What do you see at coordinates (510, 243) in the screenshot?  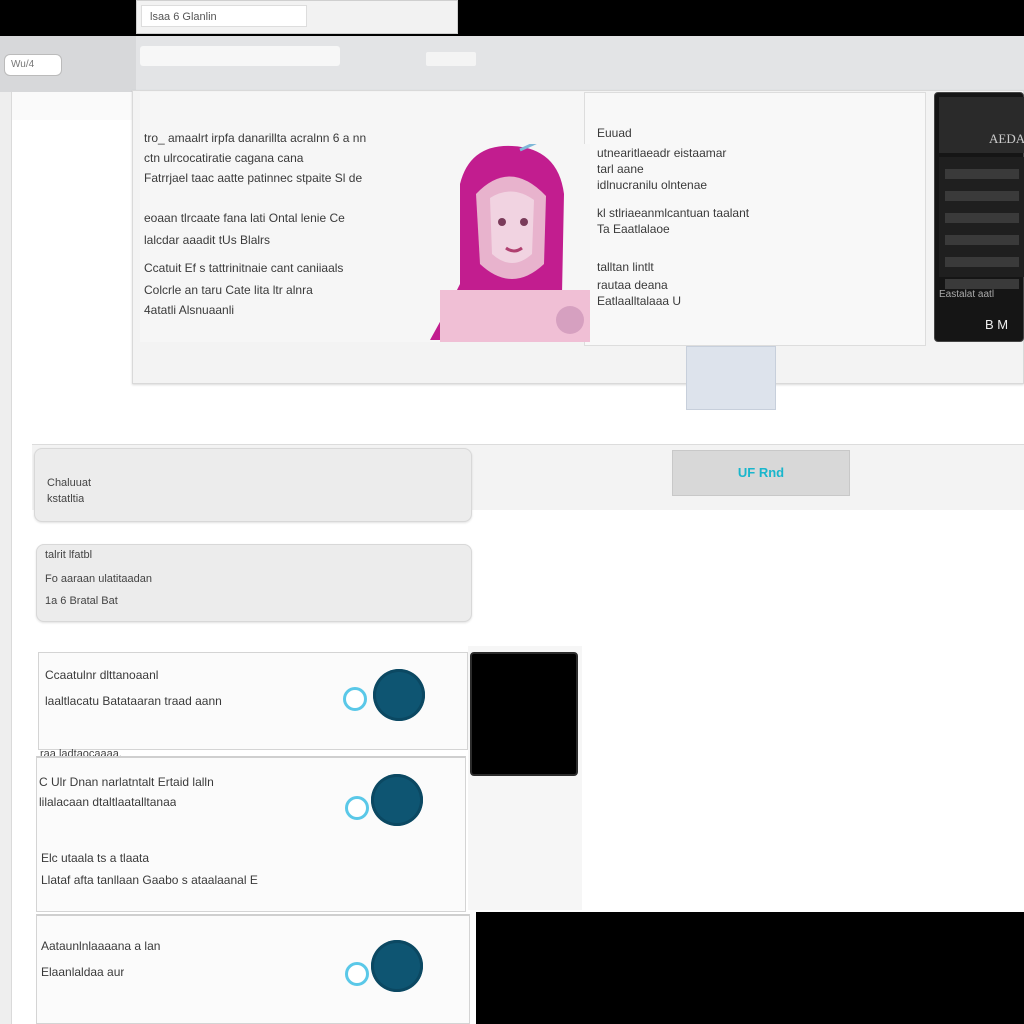 I see `portrait-illustration` at bounding box center [510, 243].